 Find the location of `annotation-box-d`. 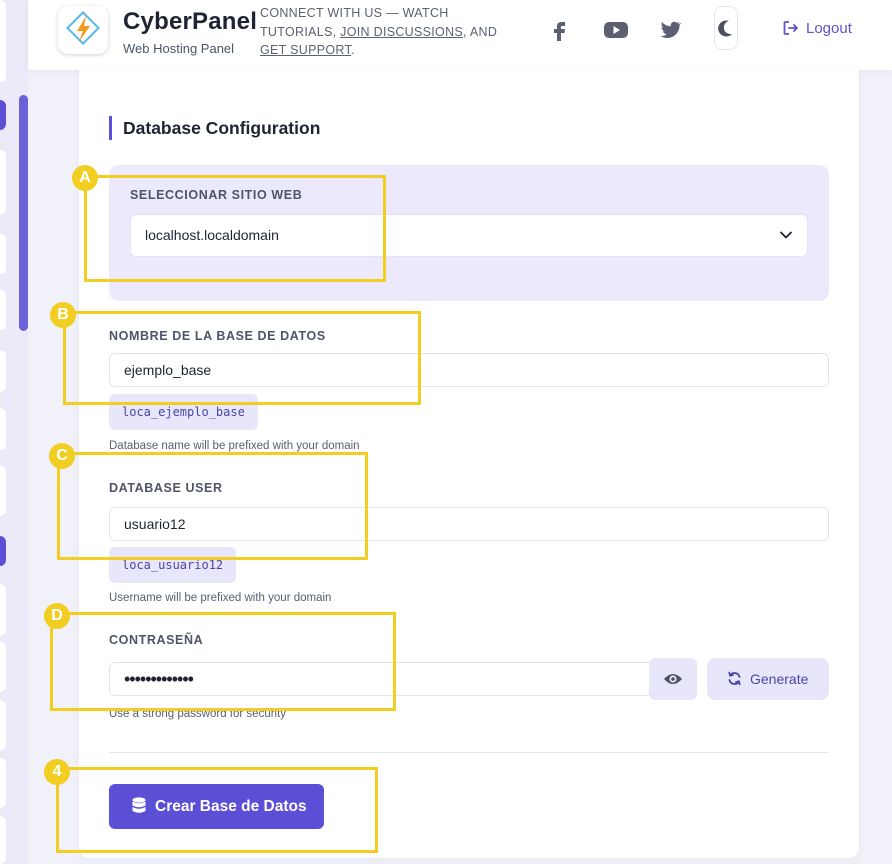

annotation-box-d is located at coordinates (223, 661).